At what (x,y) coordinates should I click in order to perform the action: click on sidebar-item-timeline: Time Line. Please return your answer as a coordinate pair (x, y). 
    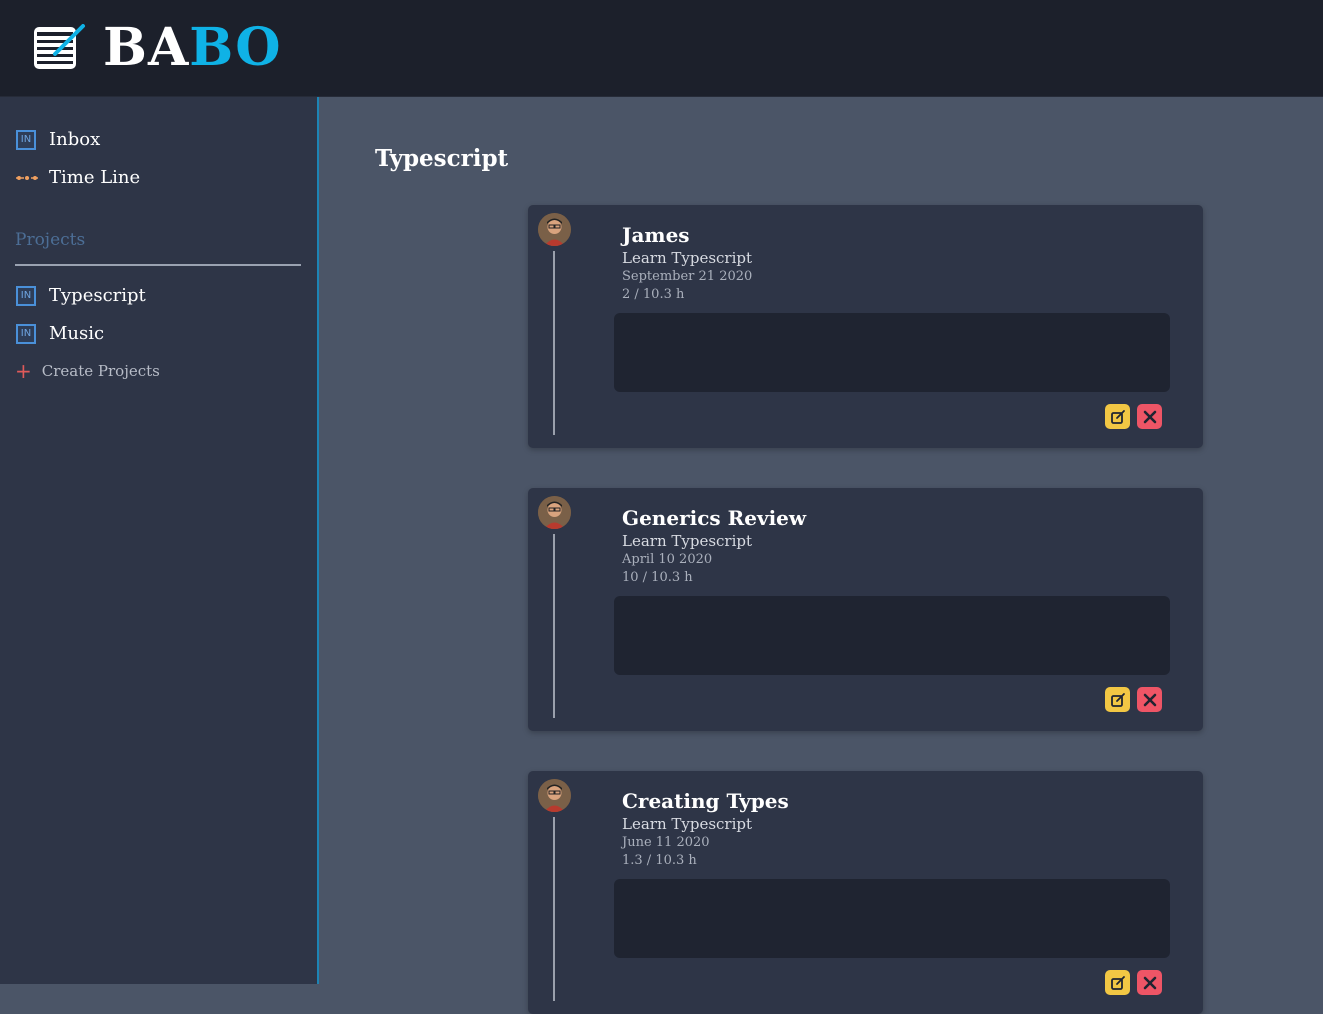
    Looking at the image, I should click on (78, 177).